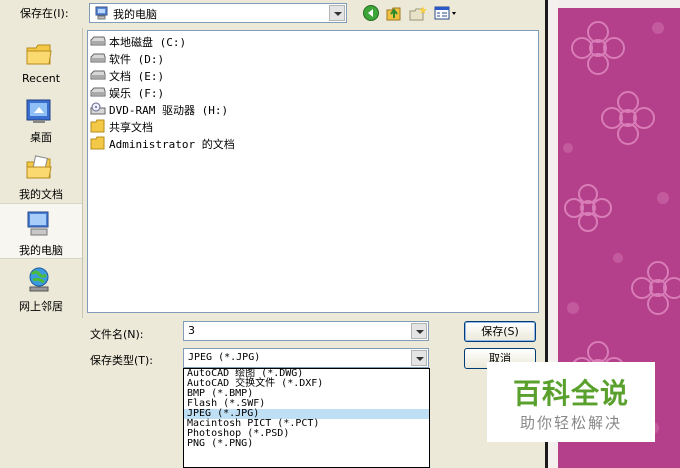  Describe the element at coordinates (135, 14) in the screenshot. I see `save-in-value: 我的电脑` at that location.